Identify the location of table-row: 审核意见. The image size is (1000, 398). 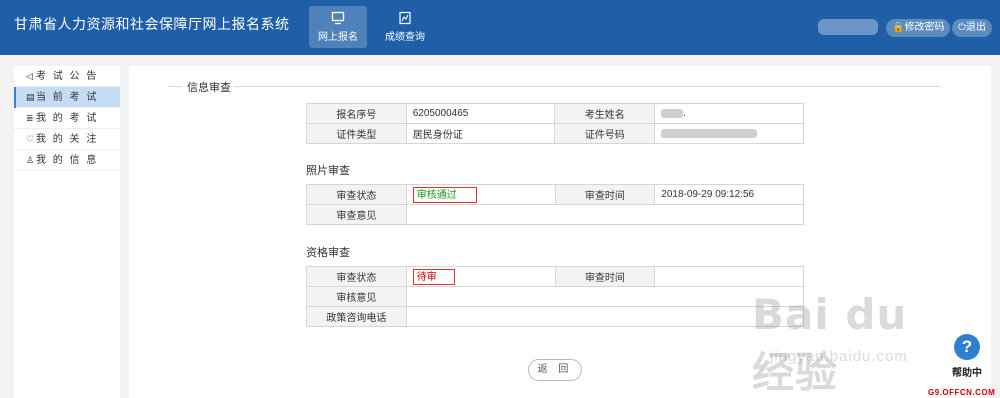
(555, 296).